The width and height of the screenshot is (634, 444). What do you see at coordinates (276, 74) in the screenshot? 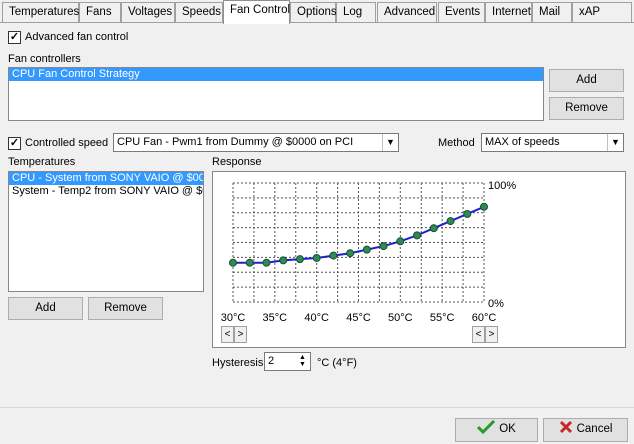
I see `list-item: CPU Fan Control Strategy` at bounding box center [276, 74].